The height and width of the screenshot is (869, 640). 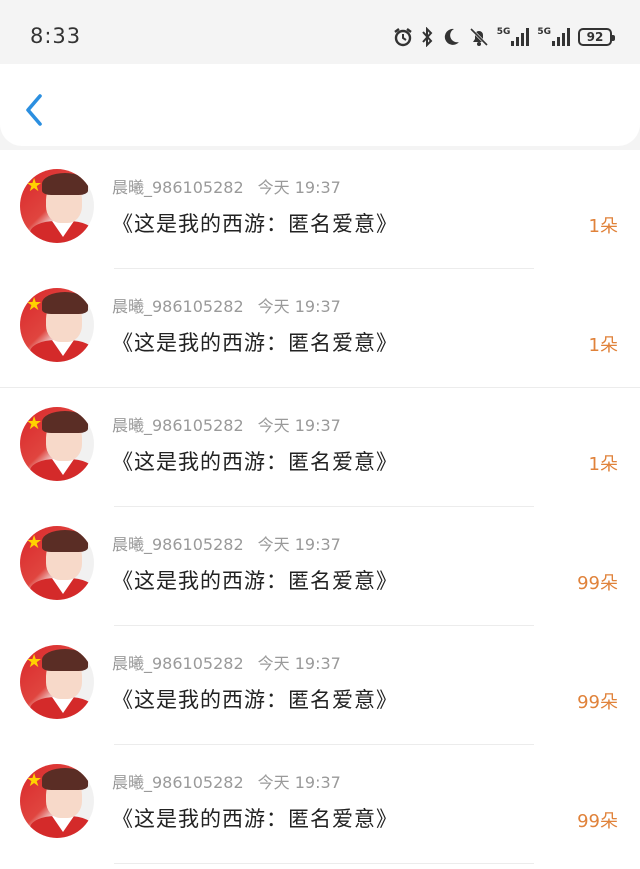 I want to click on status-time: 8:33, so click(x=56, y=36).